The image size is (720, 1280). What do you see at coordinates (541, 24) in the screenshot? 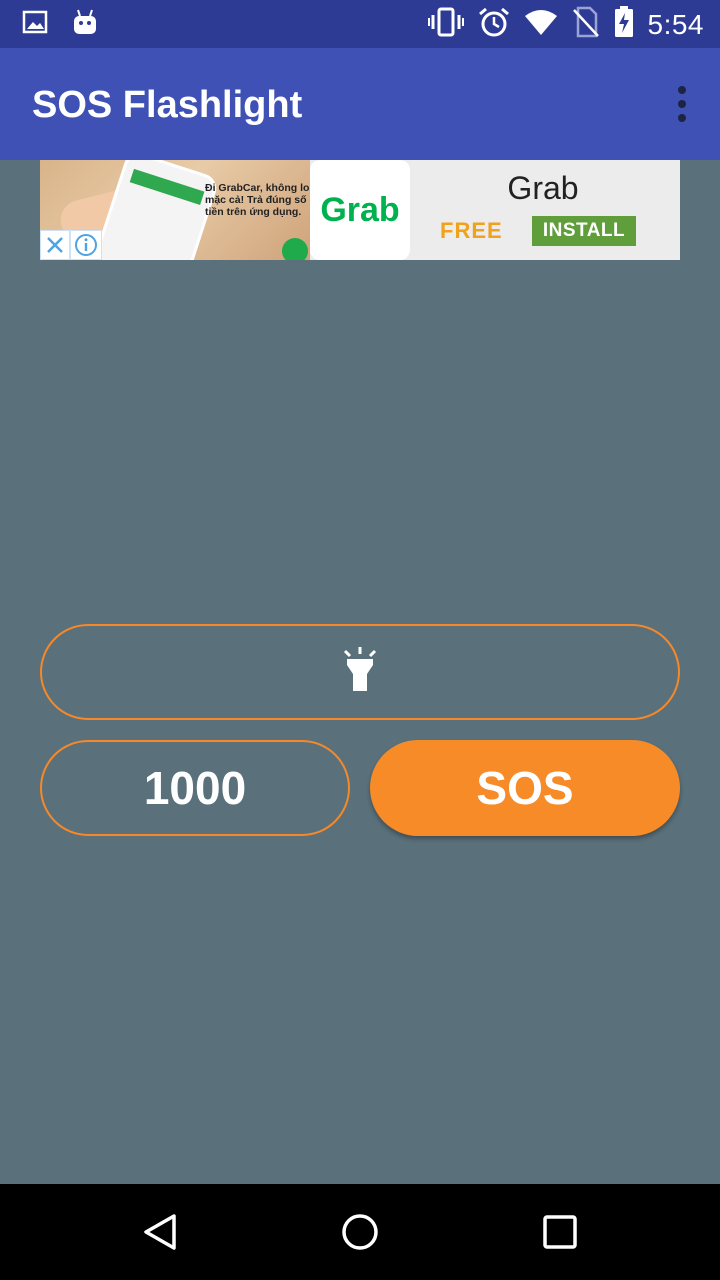
I see `wifi-icon` at bounding box center [541, 24].